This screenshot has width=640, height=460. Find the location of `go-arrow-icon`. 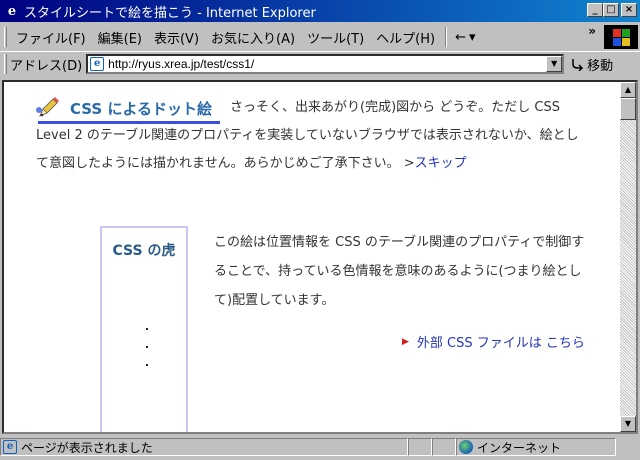

go-arrow-icon is located at coordinates (578, 65).